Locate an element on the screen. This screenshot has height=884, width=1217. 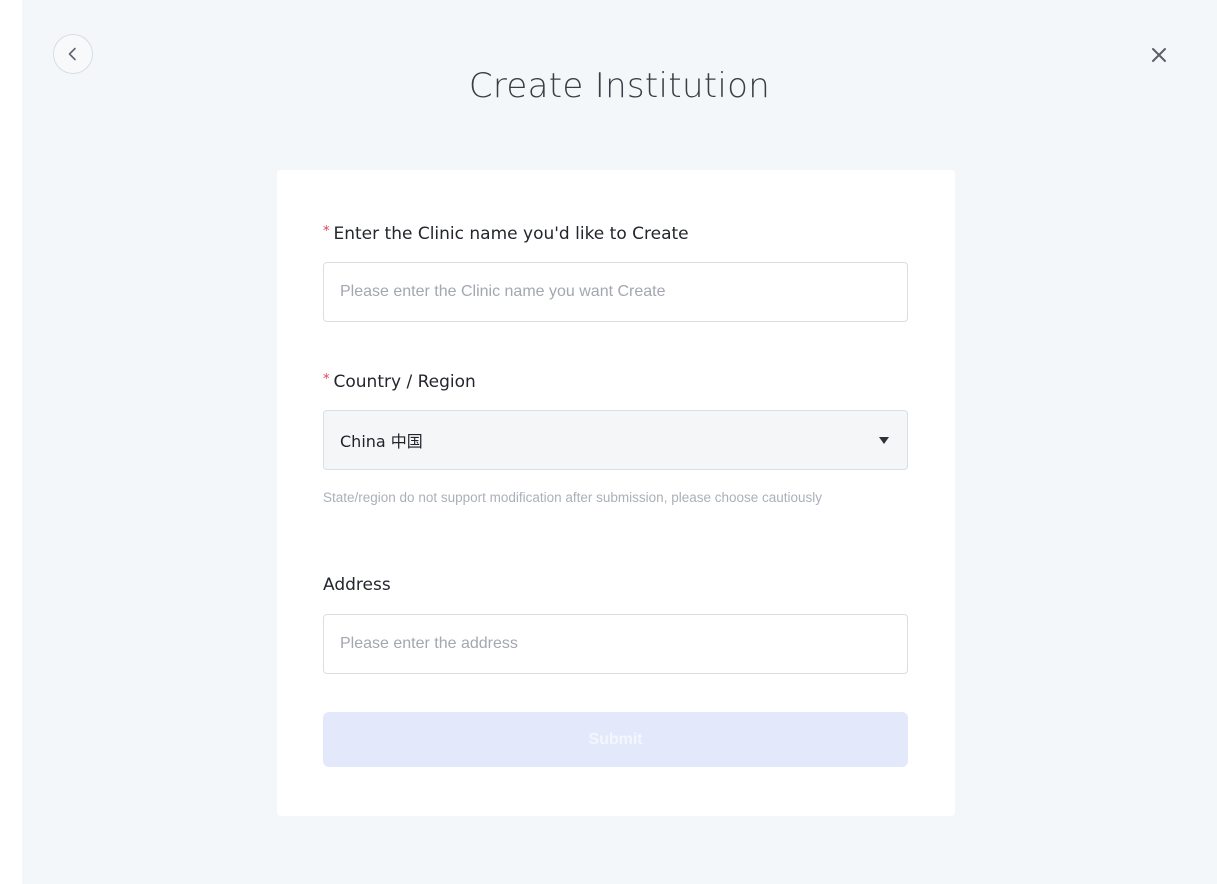
submit-button: Submit is located at coordinates (615, 739).